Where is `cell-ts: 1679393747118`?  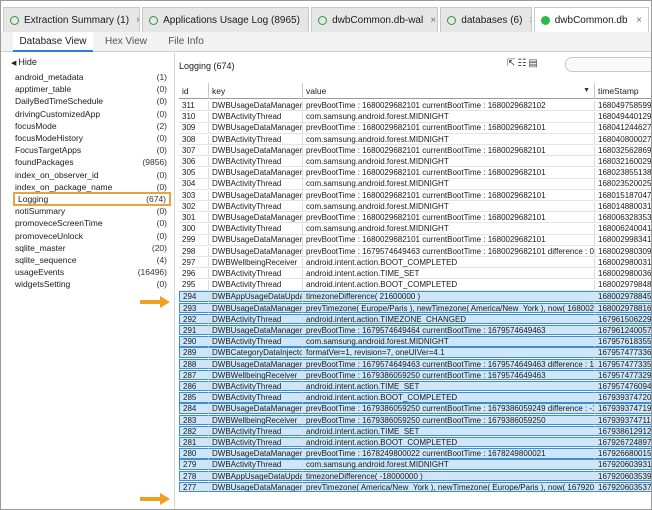 cell-ts: 1679393747118 is located at coordinates (623, 419).